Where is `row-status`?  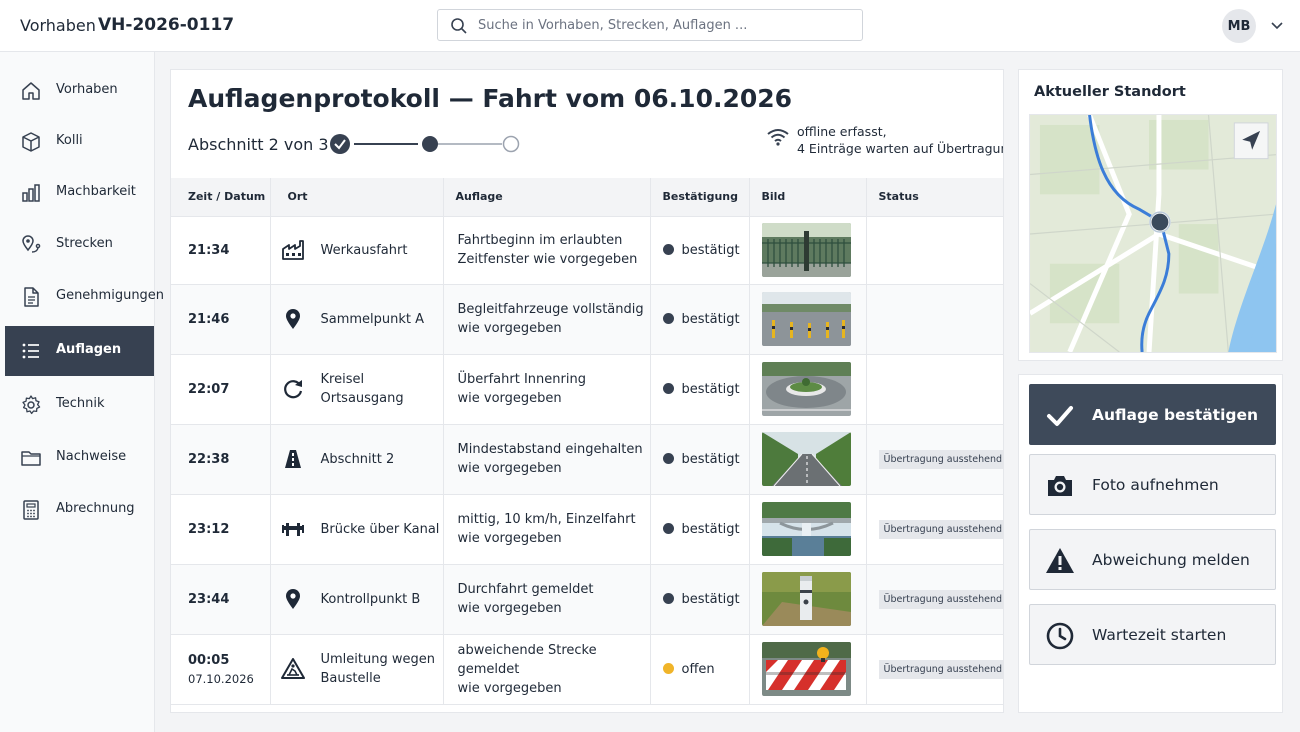 row-status is located at coordinates (934, 250).